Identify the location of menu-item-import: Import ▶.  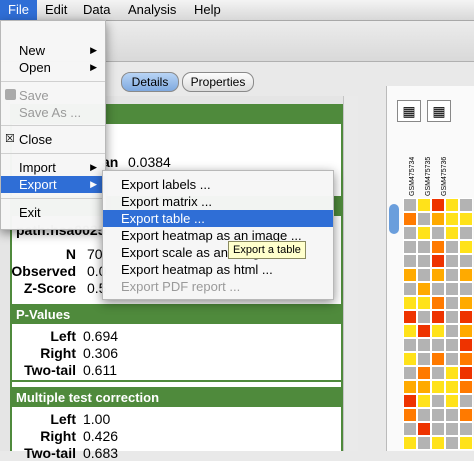
(53, 167).